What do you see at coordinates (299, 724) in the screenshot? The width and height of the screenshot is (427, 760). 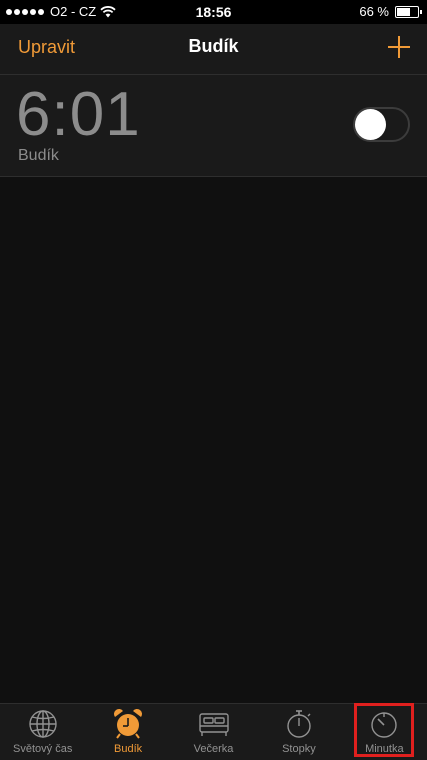 I see `stopwatch-icon` at bounding box center [299, 724].